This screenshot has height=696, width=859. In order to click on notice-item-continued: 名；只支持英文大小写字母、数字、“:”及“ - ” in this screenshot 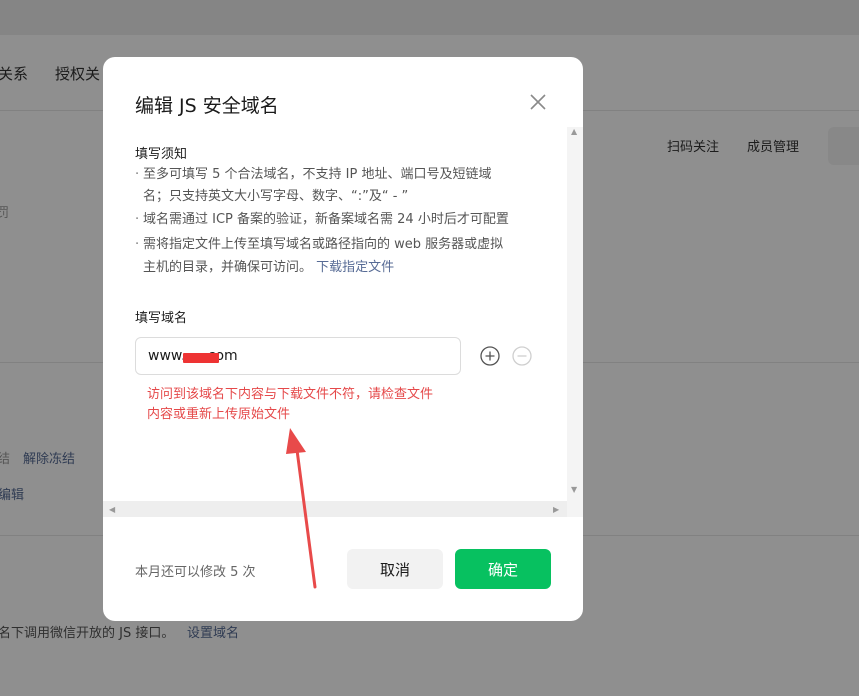, I will do `click(271, 197)`.